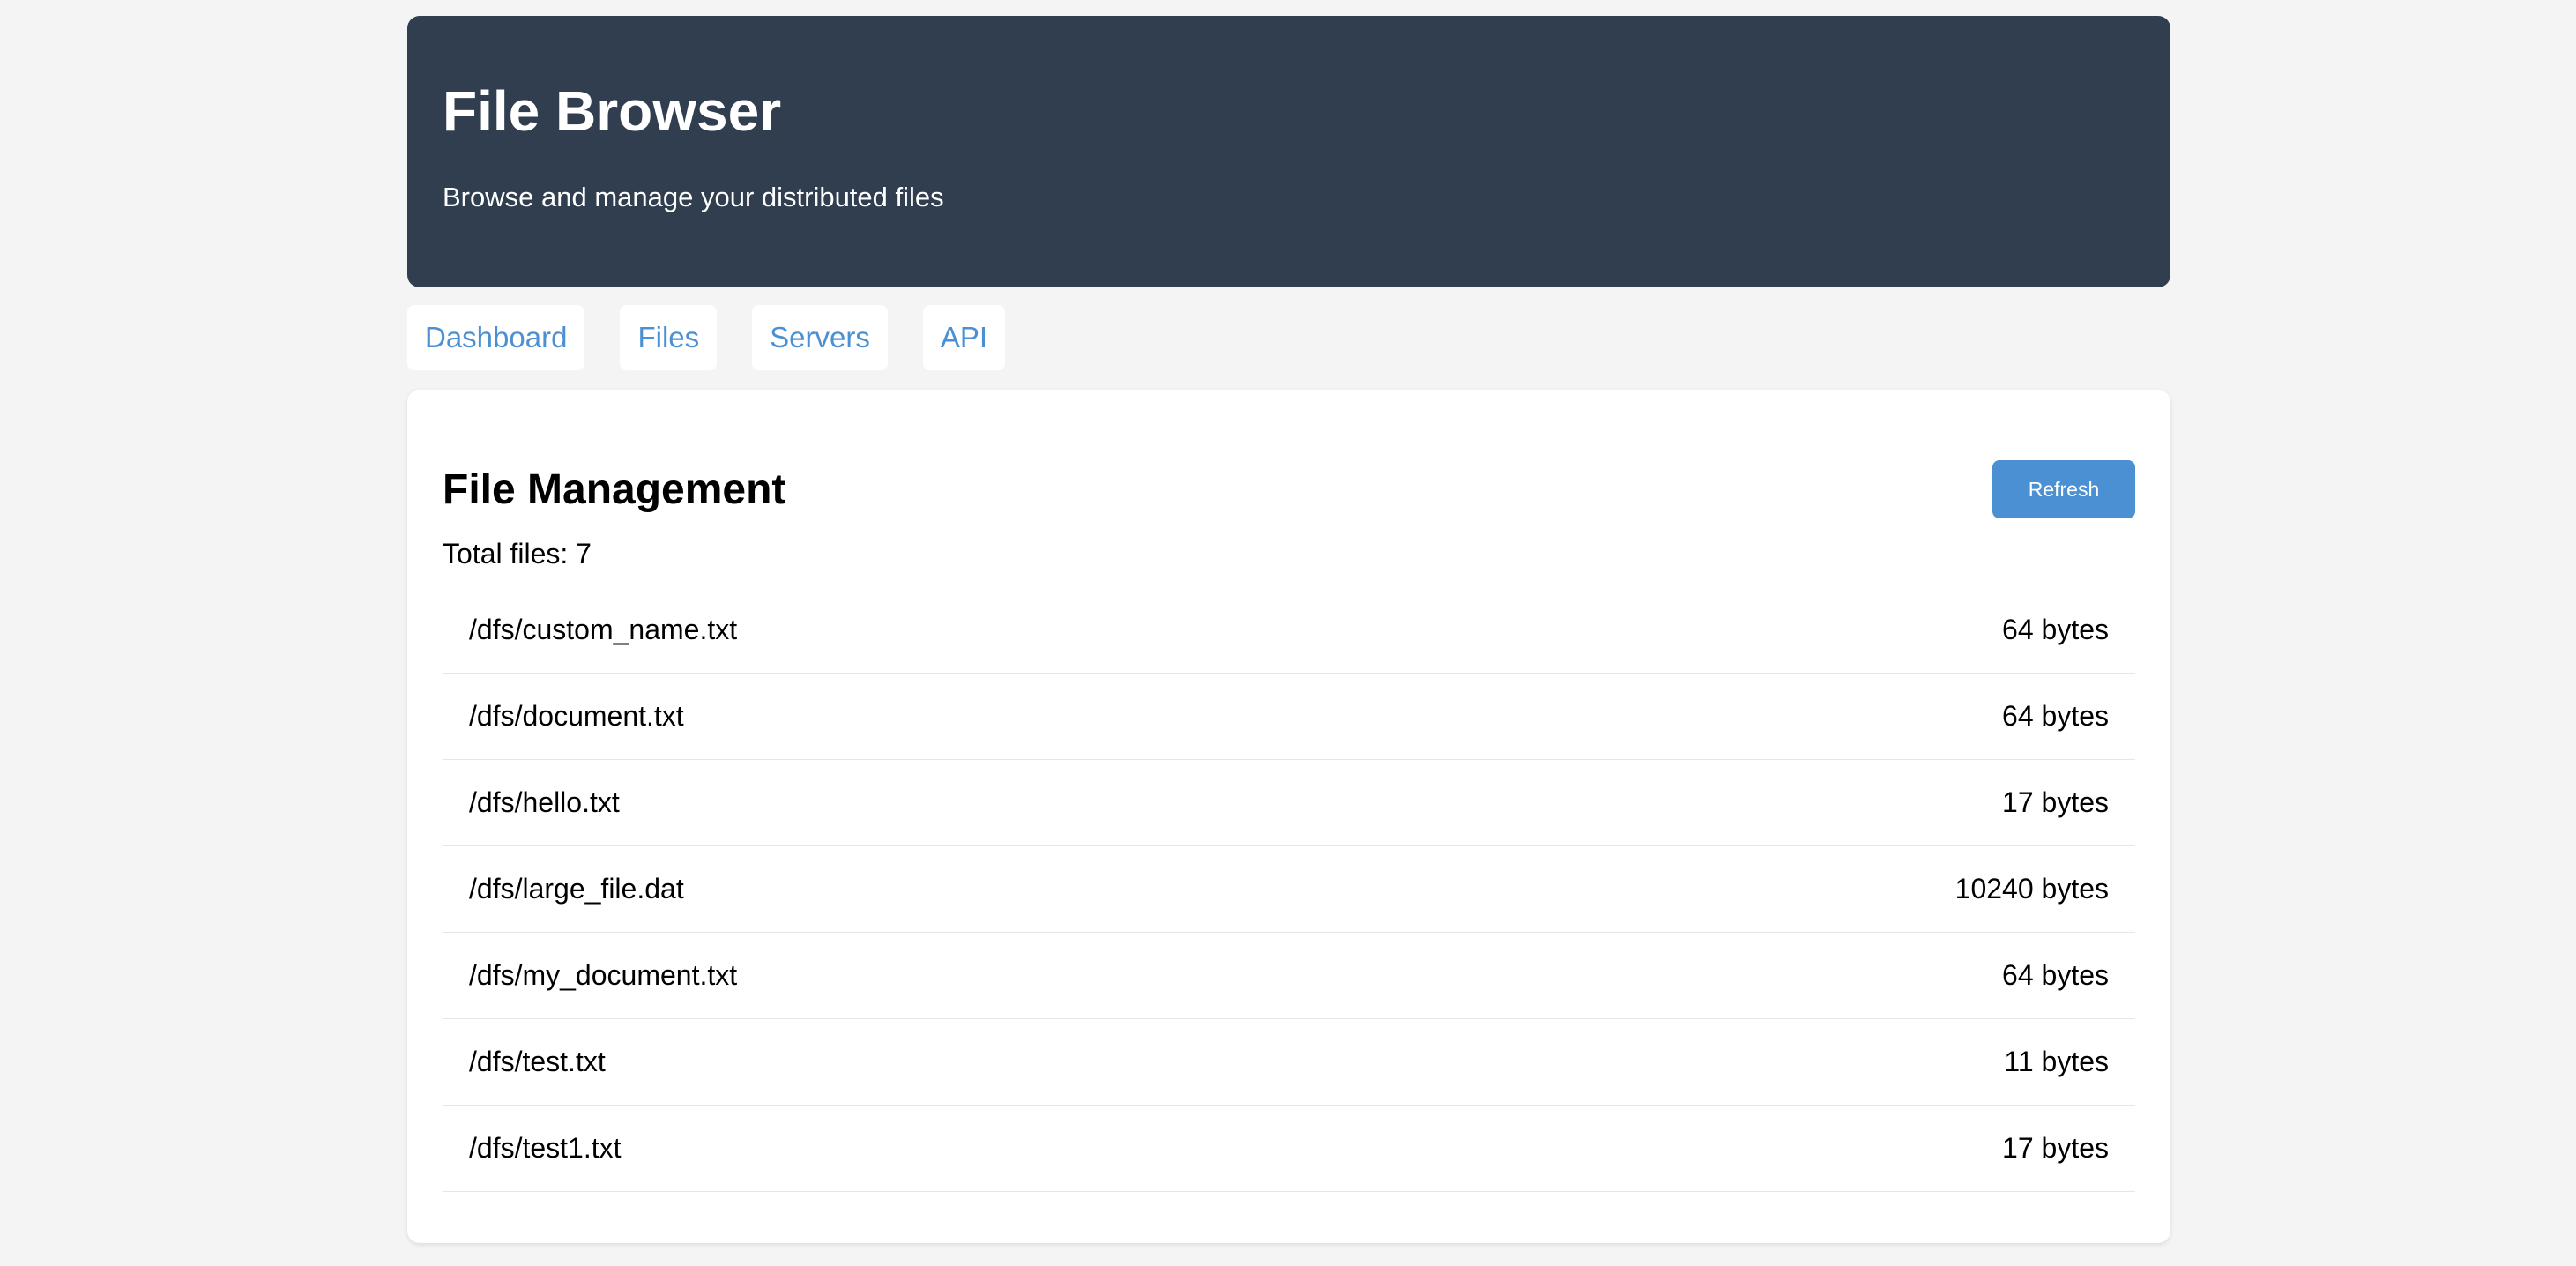 The width and height of the screenshot is (2576, 1266). Describe the element at coordinates (603, 975) in the screenshot. I see `file-path: /dfs/my_document.txt` at that location.